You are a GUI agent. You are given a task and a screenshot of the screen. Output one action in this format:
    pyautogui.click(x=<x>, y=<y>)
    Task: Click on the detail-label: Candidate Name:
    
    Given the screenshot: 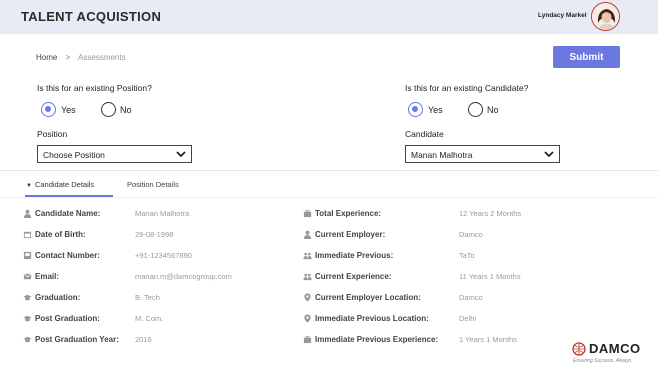 What is the action you would take?
    pyautogui.click(x=61, y=213)
    